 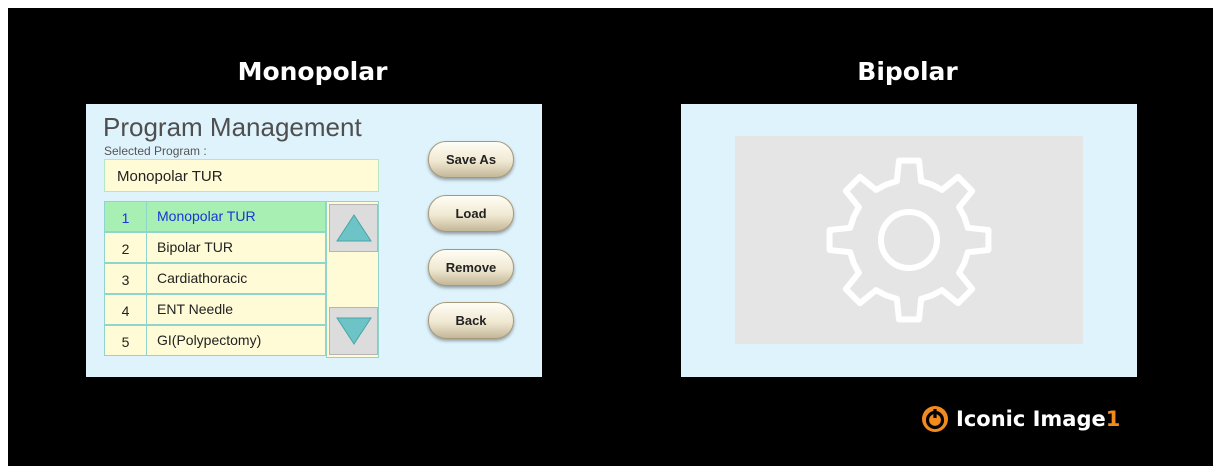 I want to click on program-list-item: 3 Cardiathoracic, so click(x=215, y=278).